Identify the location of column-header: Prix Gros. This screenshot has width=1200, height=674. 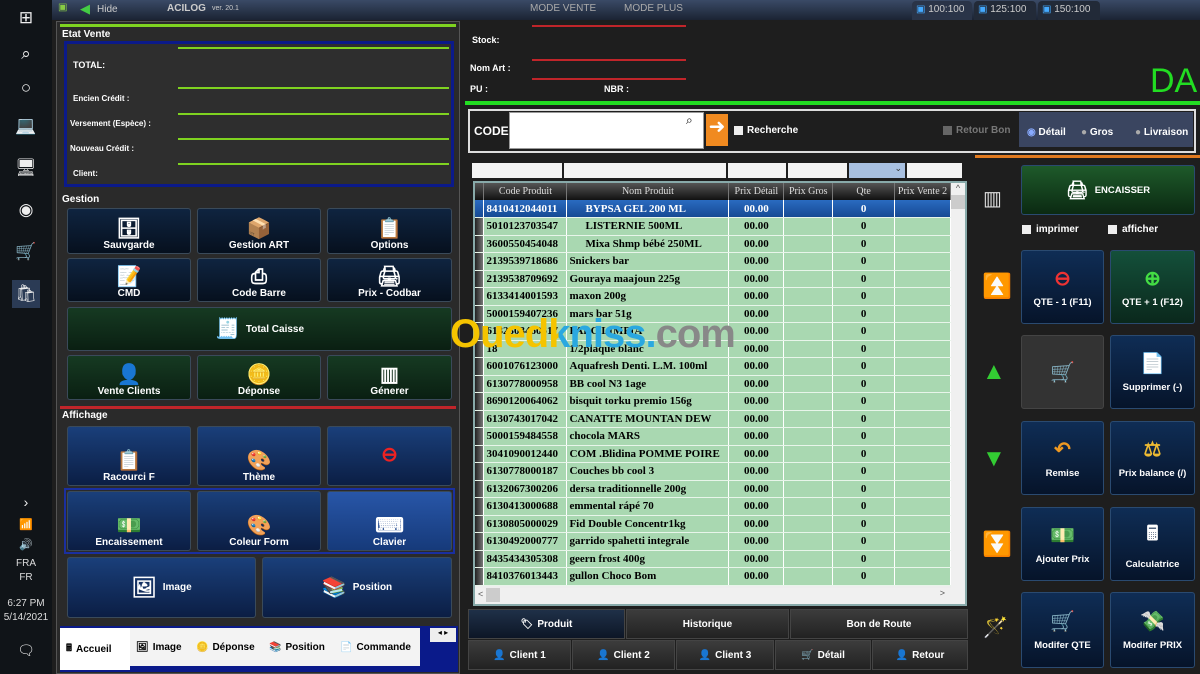
(808, 191).